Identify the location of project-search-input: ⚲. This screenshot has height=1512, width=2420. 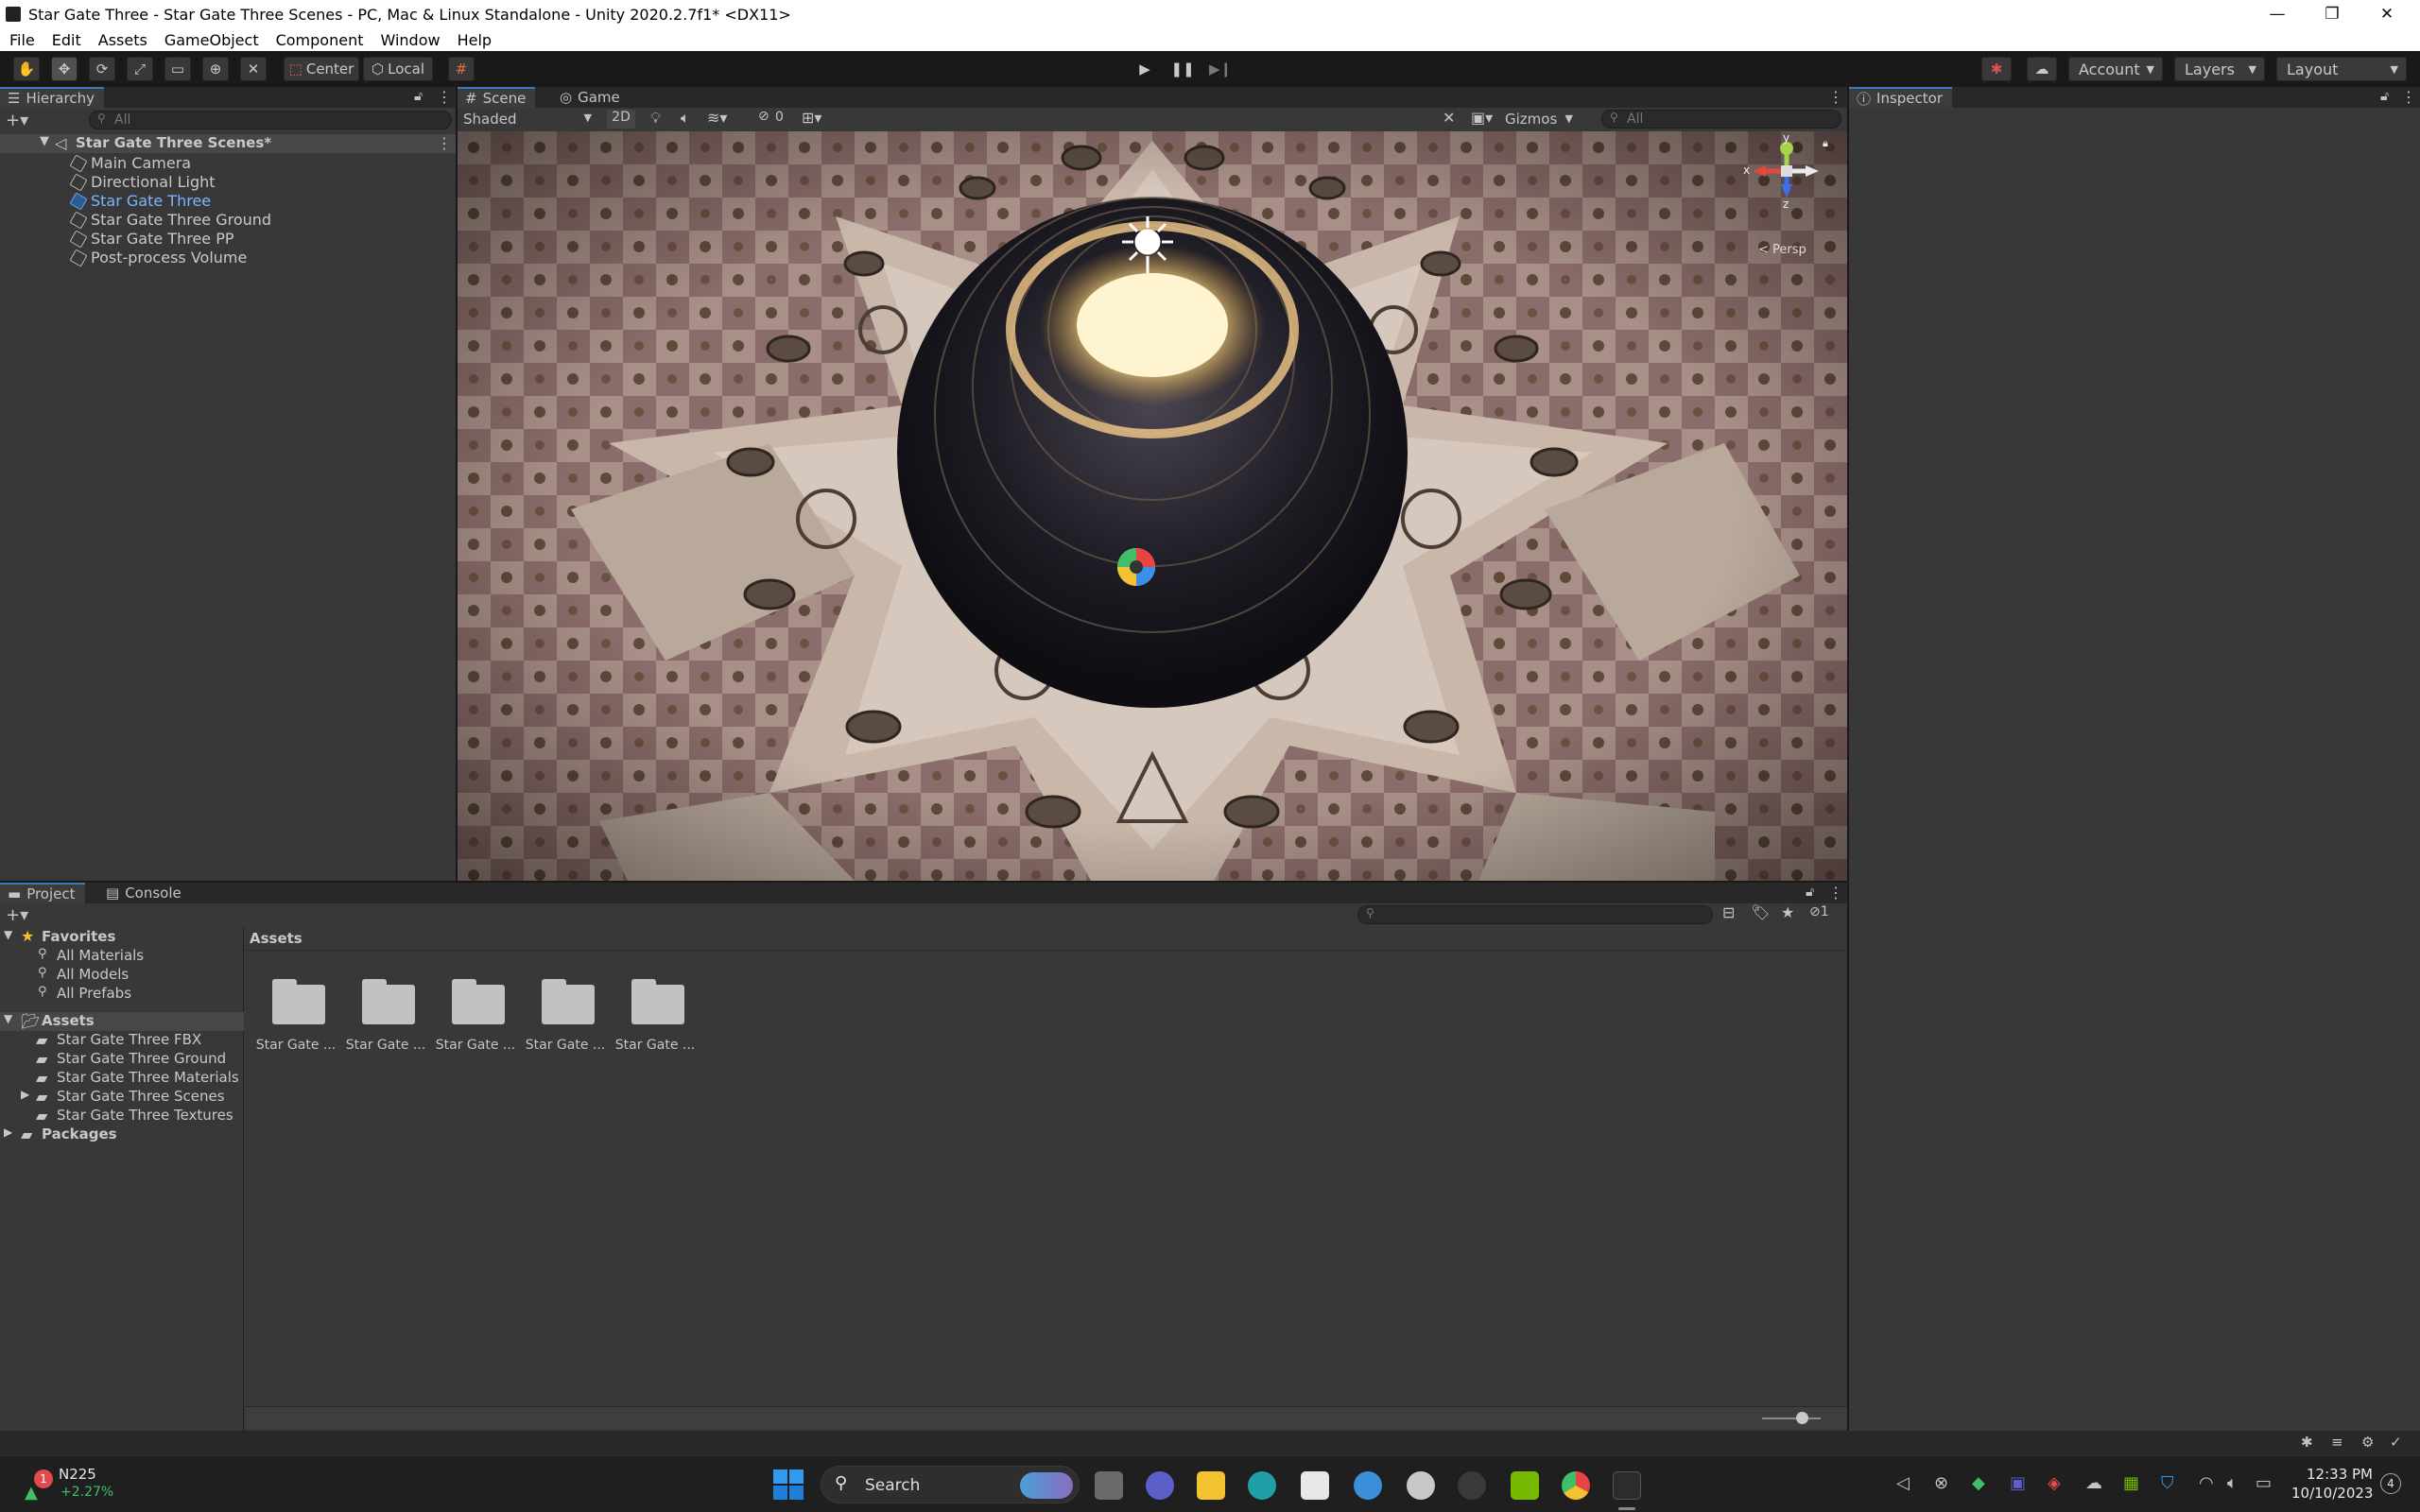
(1535, 914).